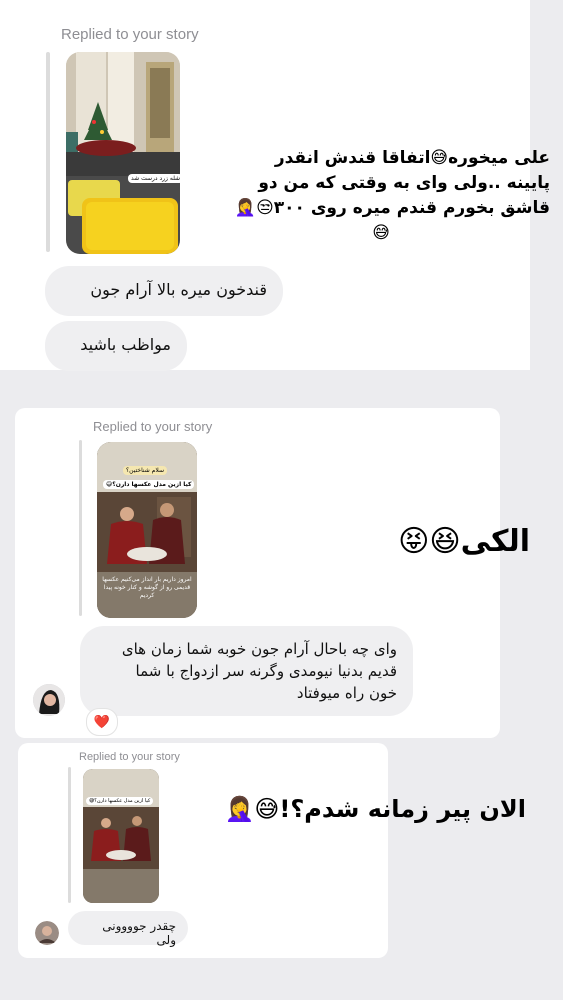  I want to click on heart-icon: ❤️, so click(102, 722).